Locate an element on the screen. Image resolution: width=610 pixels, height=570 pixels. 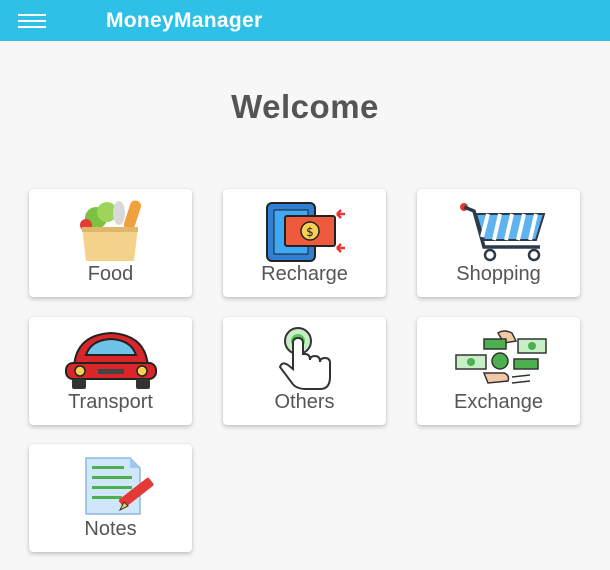
money-exchange-icon is located at coordinates (498, 358).